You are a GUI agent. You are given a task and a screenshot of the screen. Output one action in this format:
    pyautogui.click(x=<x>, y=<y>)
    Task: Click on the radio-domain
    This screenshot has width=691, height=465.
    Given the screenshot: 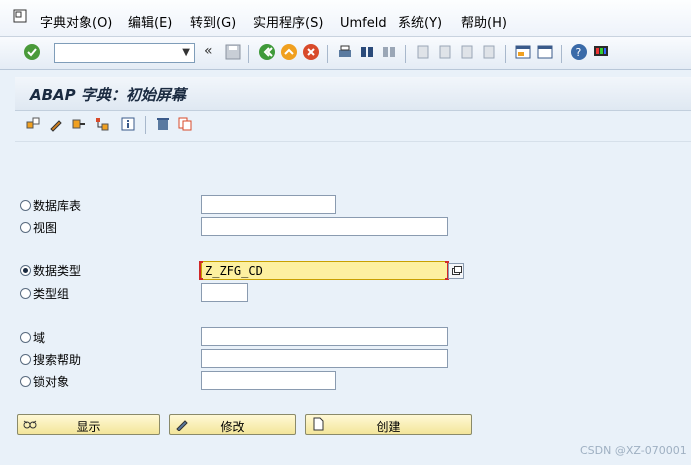 What is the action you would take?
    pyautogui.click(x=25, y=337)
    